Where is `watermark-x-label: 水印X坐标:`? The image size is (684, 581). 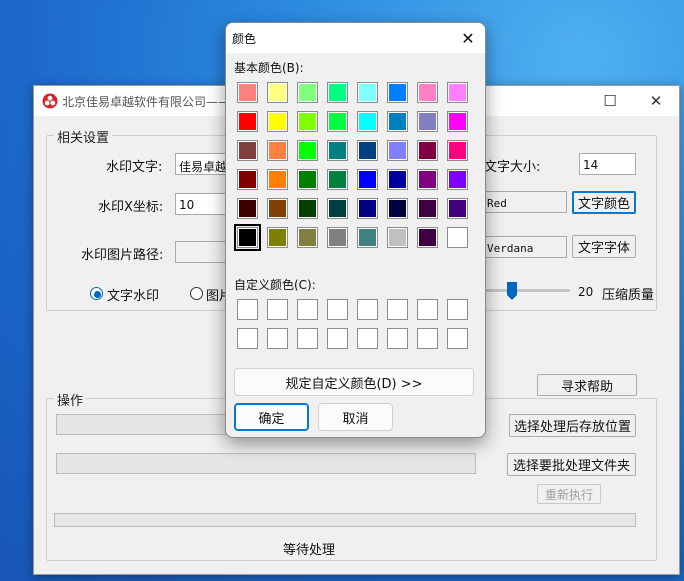 watermark-x-label: 水印X坐标: is located at coordinates (131, 207).